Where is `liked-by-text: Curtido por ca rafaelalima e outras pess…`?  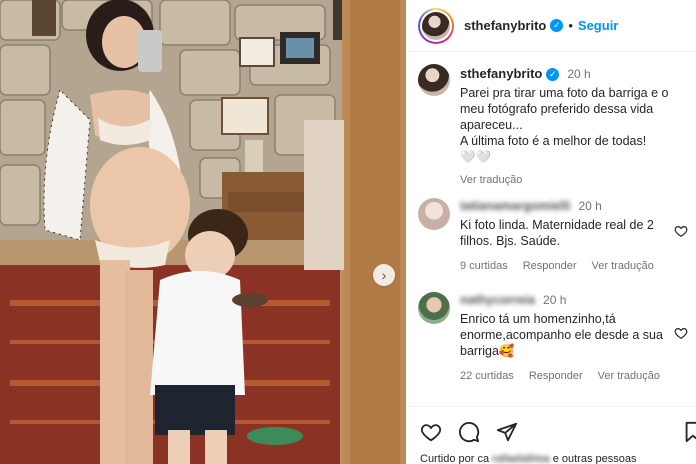
liked-by-text: Curtido por ca rafaelalima e outras pess… is located at coordinates (528, 458).